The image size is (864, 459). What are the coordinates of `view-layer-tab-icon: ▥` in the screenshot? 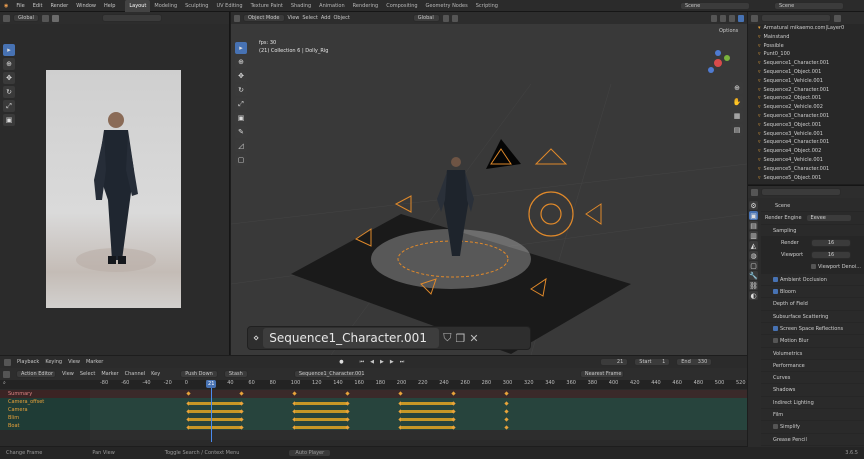 It's located at (753, 235).